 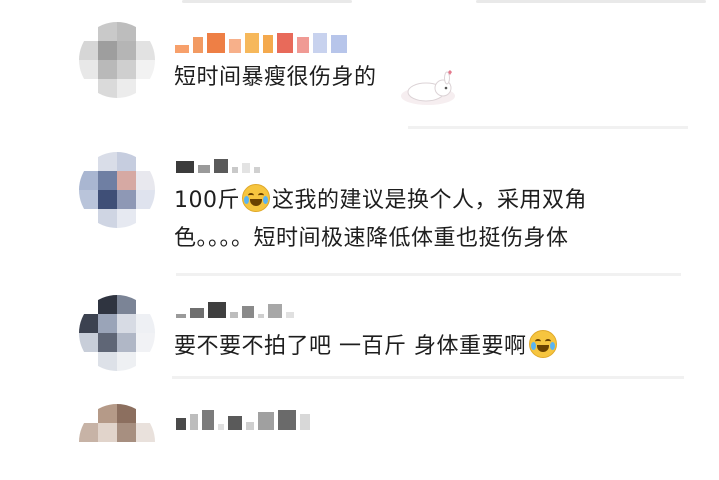 What do you see at coordinates (371, 238) in the screenshot?
I see `comment-text-line-2: 色。。。。短时间极速降低体重也挺伤身体` at bounding box center [371, 238].